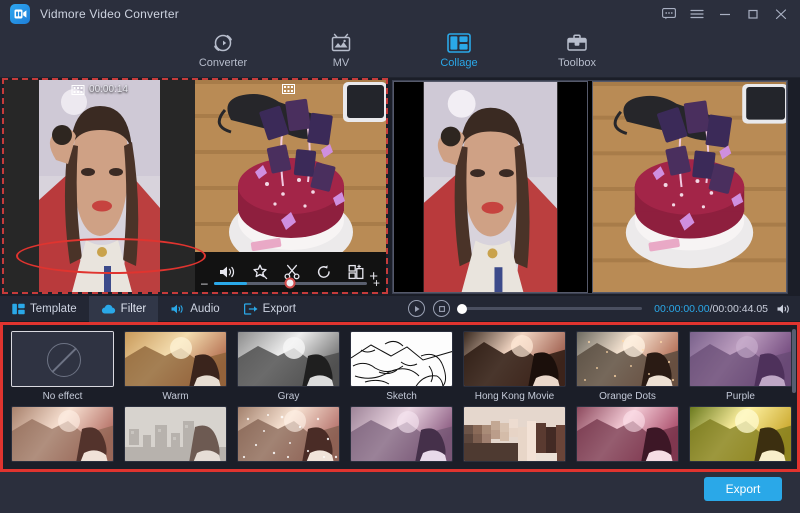 This screenshot has height=513, width=800. What do you see at coordinates (109, 14) in the screenshot?
I see `app-title: Vidmore Video Converter` at bounding box center [109, 14].